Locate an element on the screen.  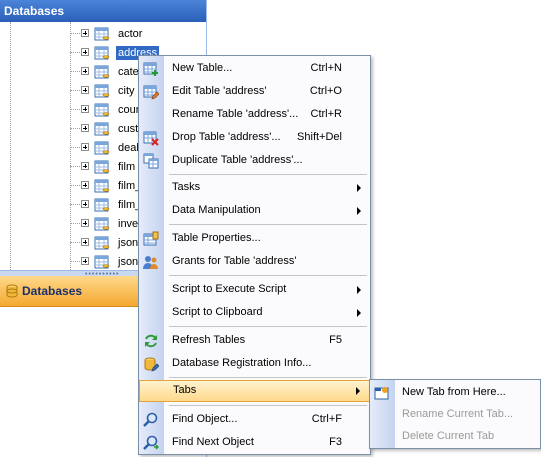
databases-tab-label: Databases is located at coordinates (52, 291).